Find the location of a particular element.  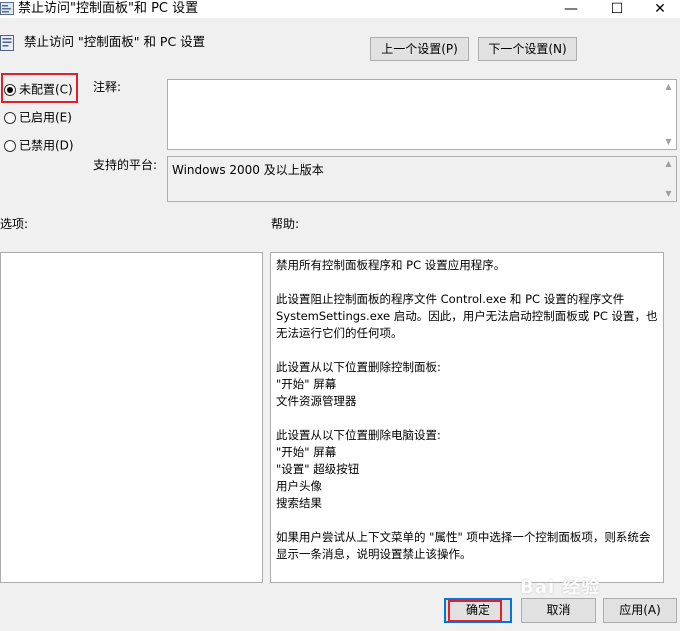

help-label: 帮助: is located at coordinates (285, 224).